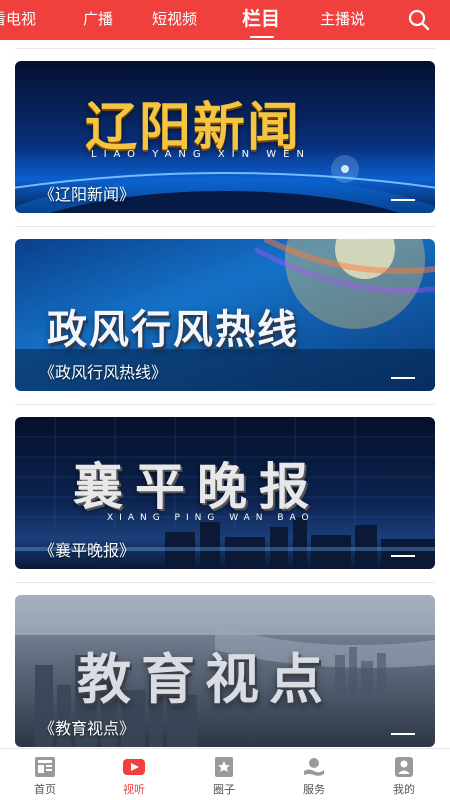 The image size is (450, 800). I want to click on tab-radio: 广播, so click(98, 20).